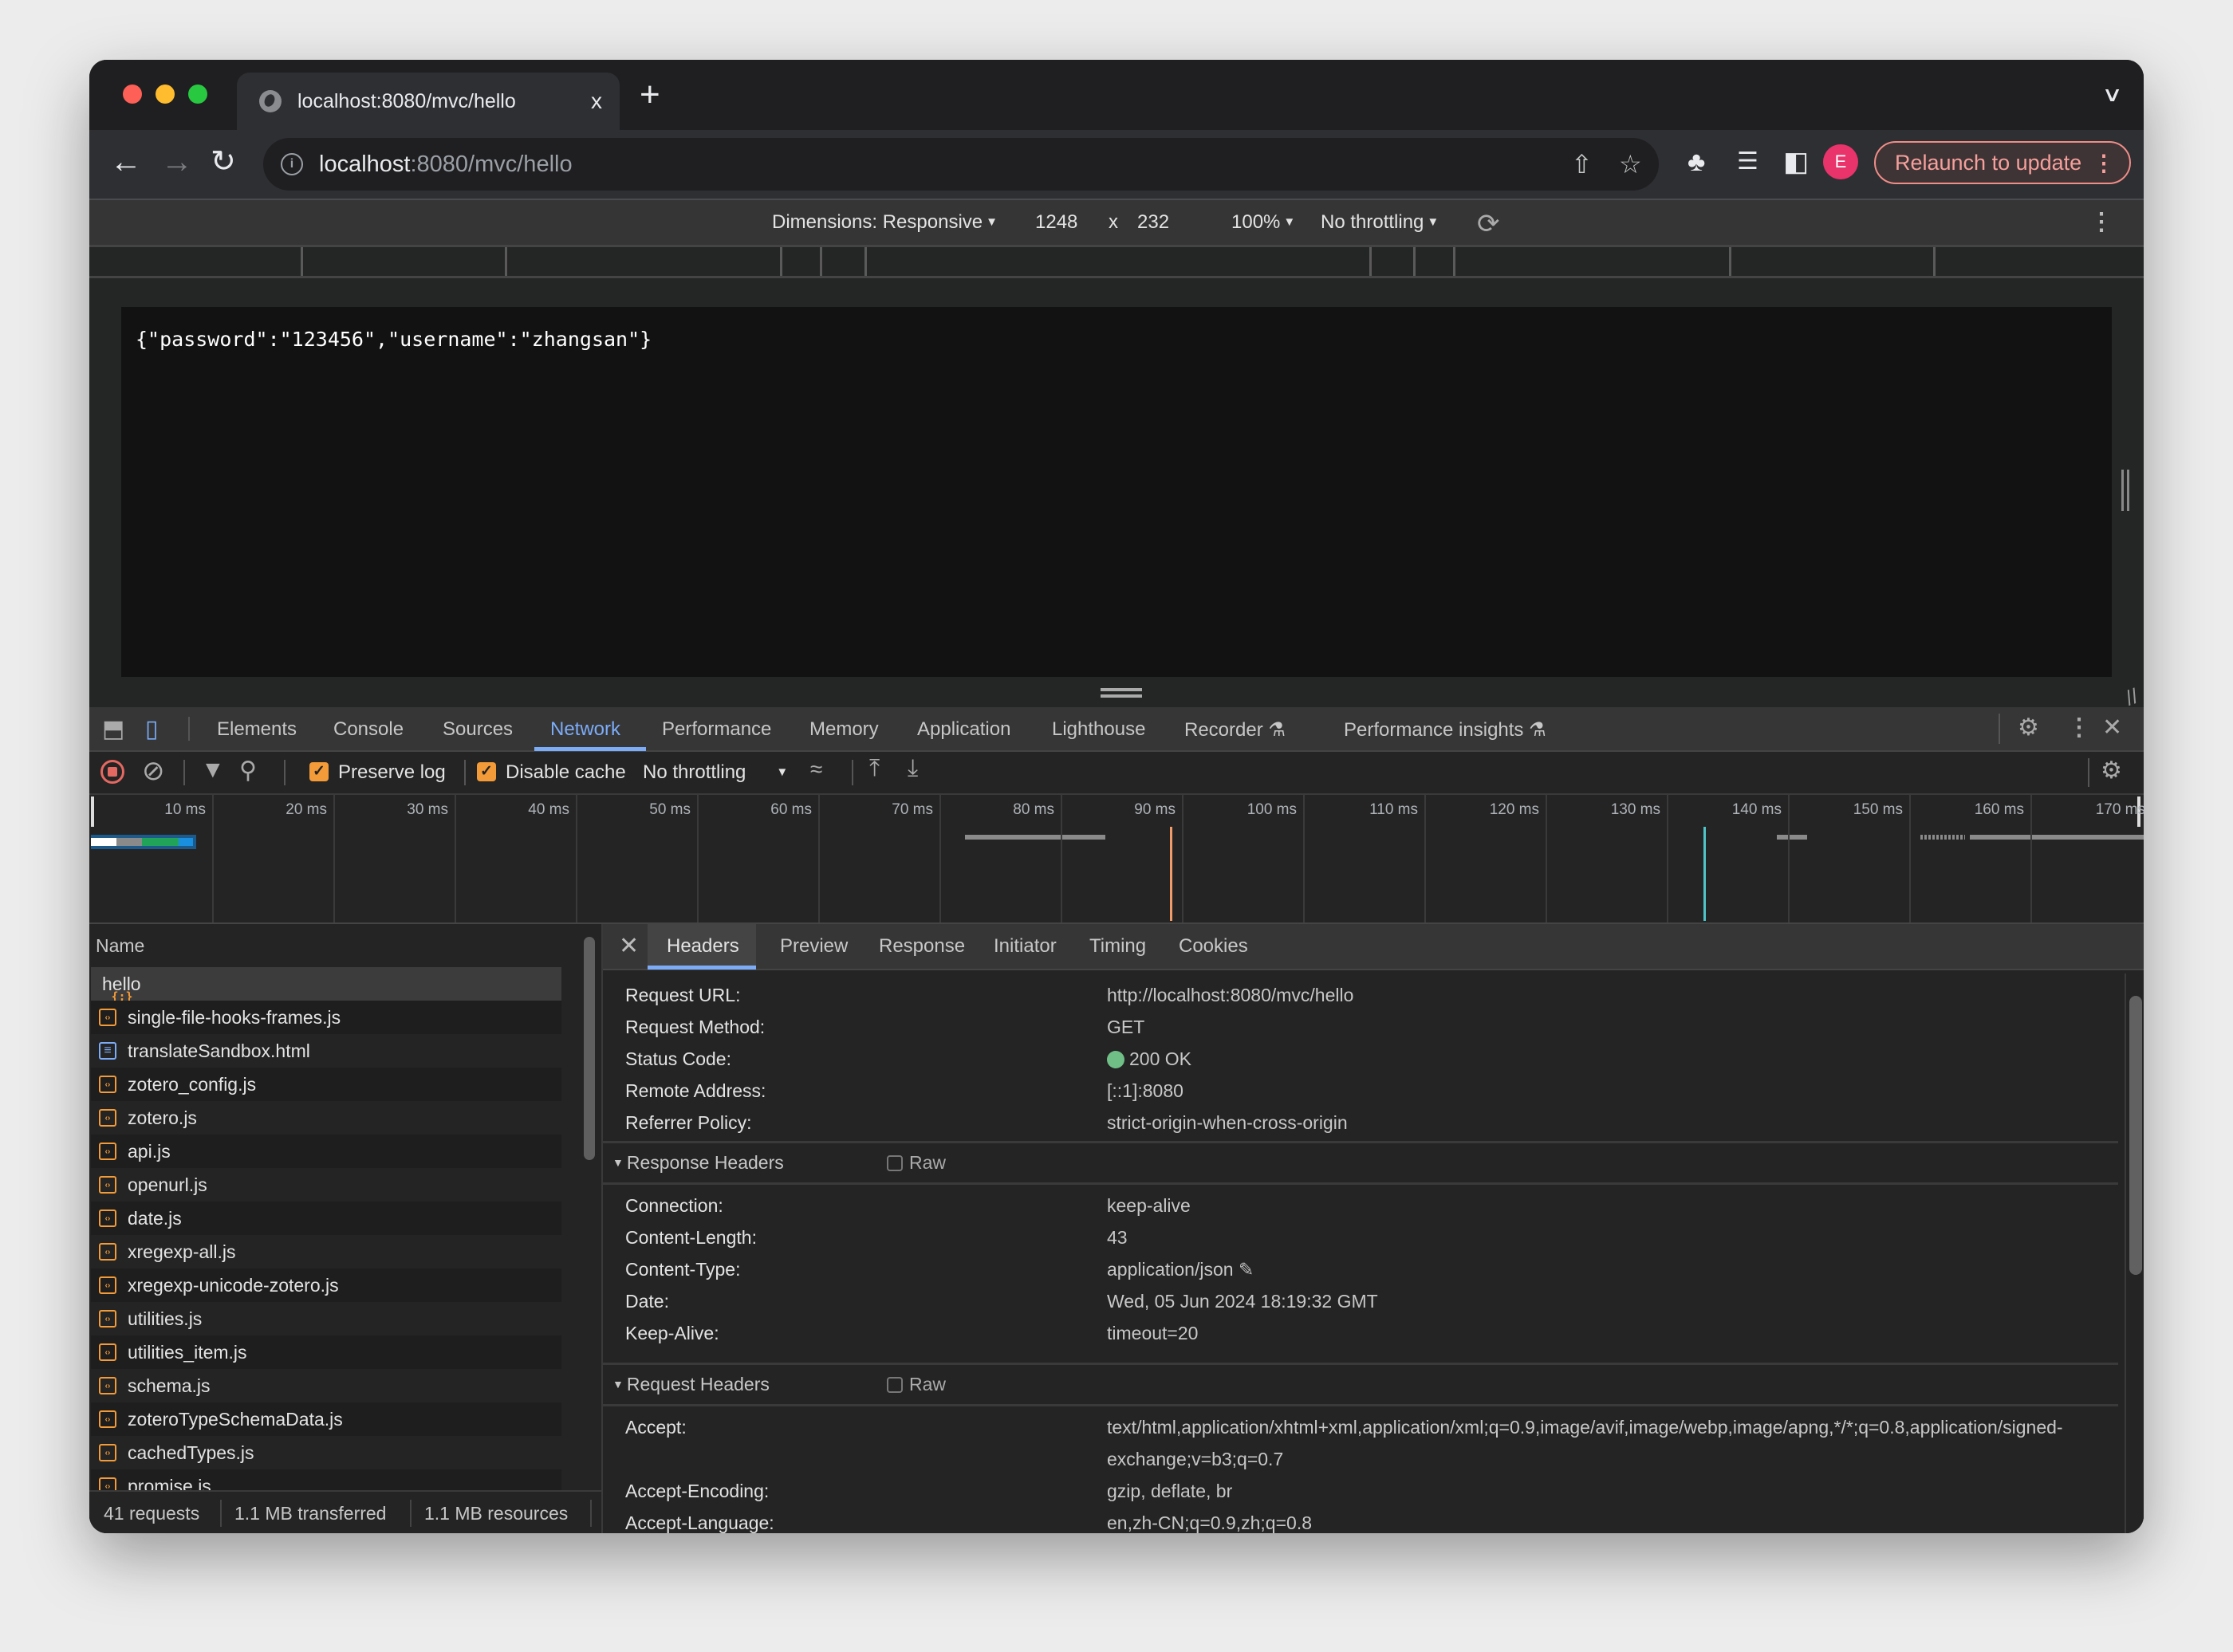 This screenshot has width=2233, height=1652. What do you see at coordinates (1748, 162) in the screenshot?
I see `media-queue-icon: ☰` at bounding box center [1748, 162].